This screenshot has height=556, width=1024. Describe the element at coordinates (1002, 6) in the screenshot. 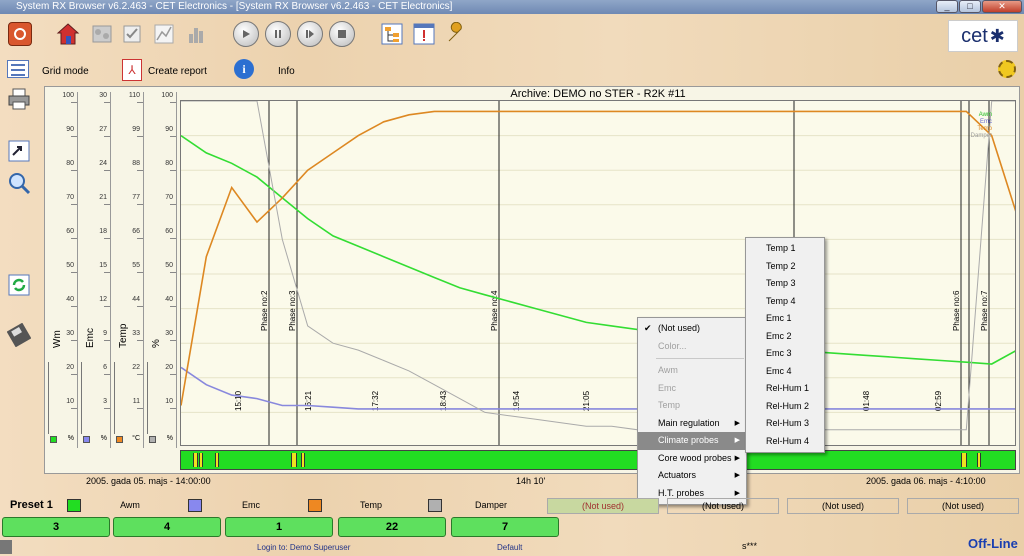

I see `close-button: ✕` at that location.